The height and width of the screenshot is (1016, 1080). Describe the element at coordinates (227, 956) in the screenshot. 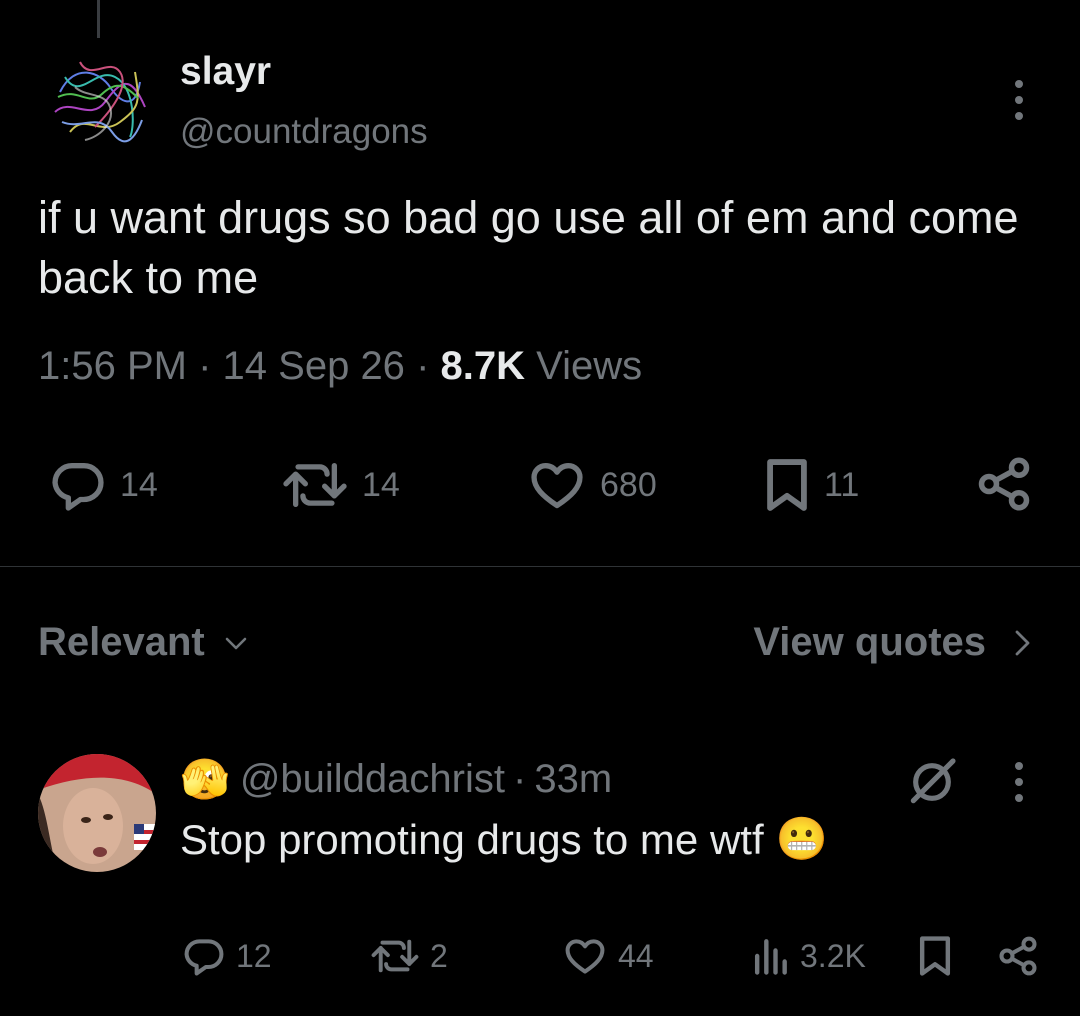

I see `reply-reply-button: 12` at that location.